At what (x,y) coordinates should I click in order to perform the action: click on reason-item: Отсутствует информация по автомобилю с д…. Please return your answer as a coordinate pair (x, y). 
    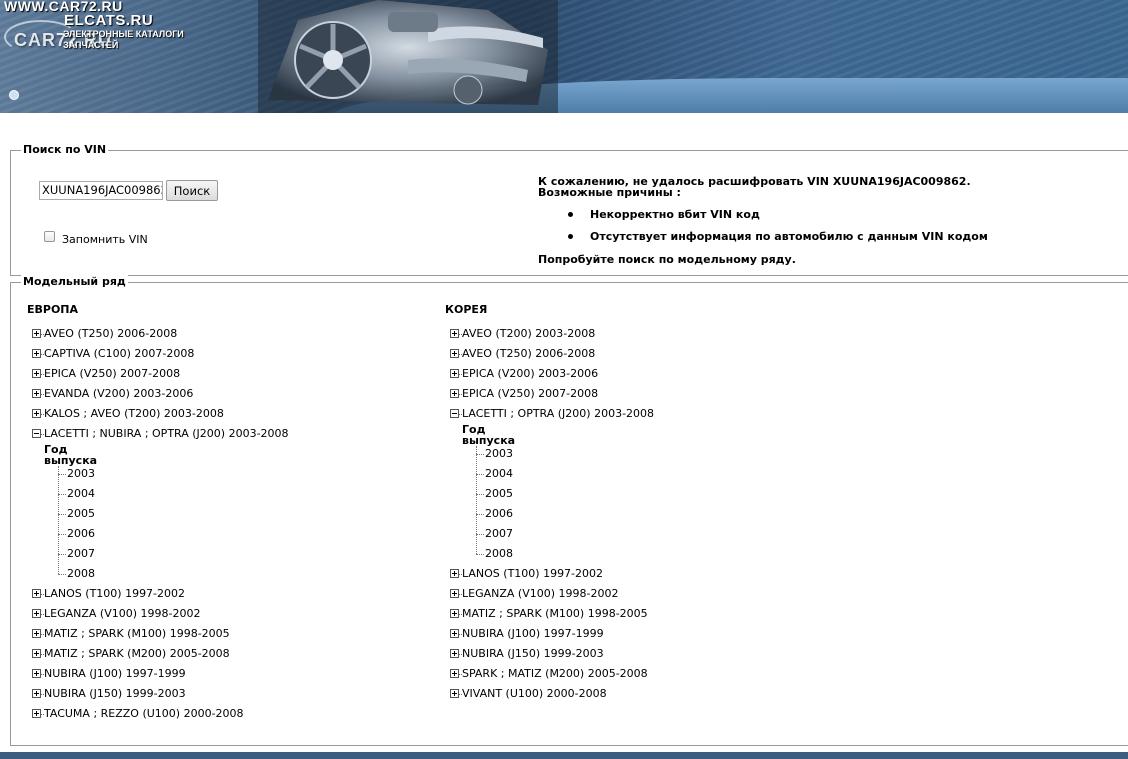
    Looking at the image, I should click on (778, 236).